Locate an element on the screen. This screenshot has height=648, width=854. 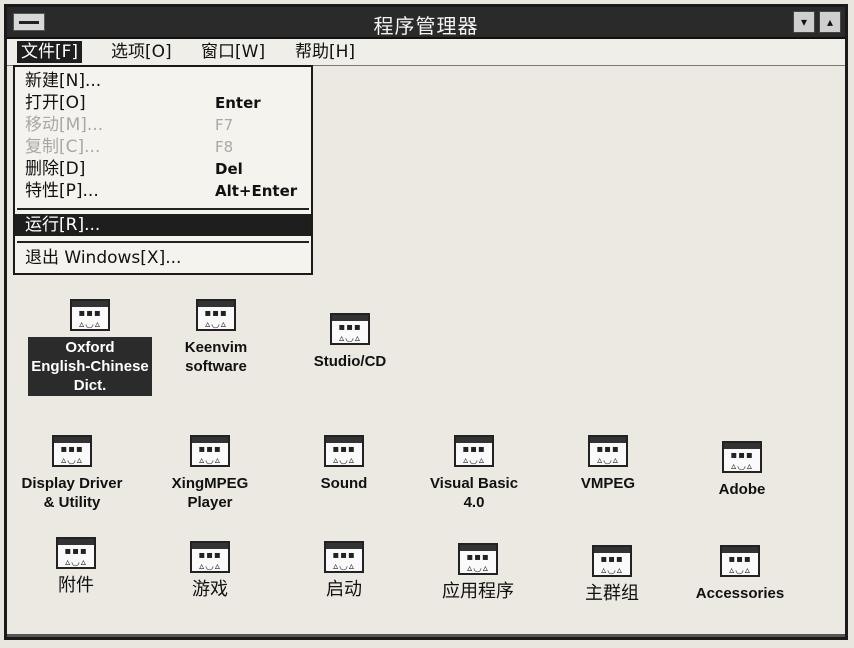
group-label: 游戏 is located at coordinates (210, 589).